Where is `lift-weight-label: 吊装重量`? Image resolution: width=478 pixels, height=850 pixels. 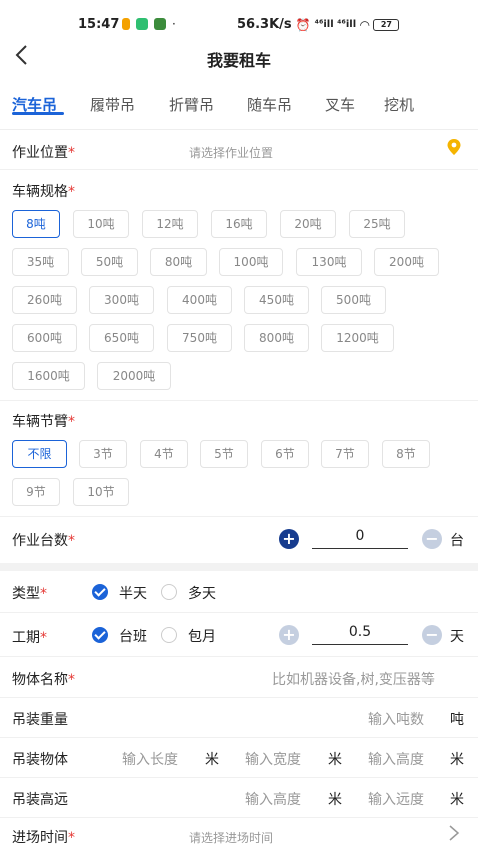
lift-weight-label: 吊装重量 is located at coordinates (40, 720).